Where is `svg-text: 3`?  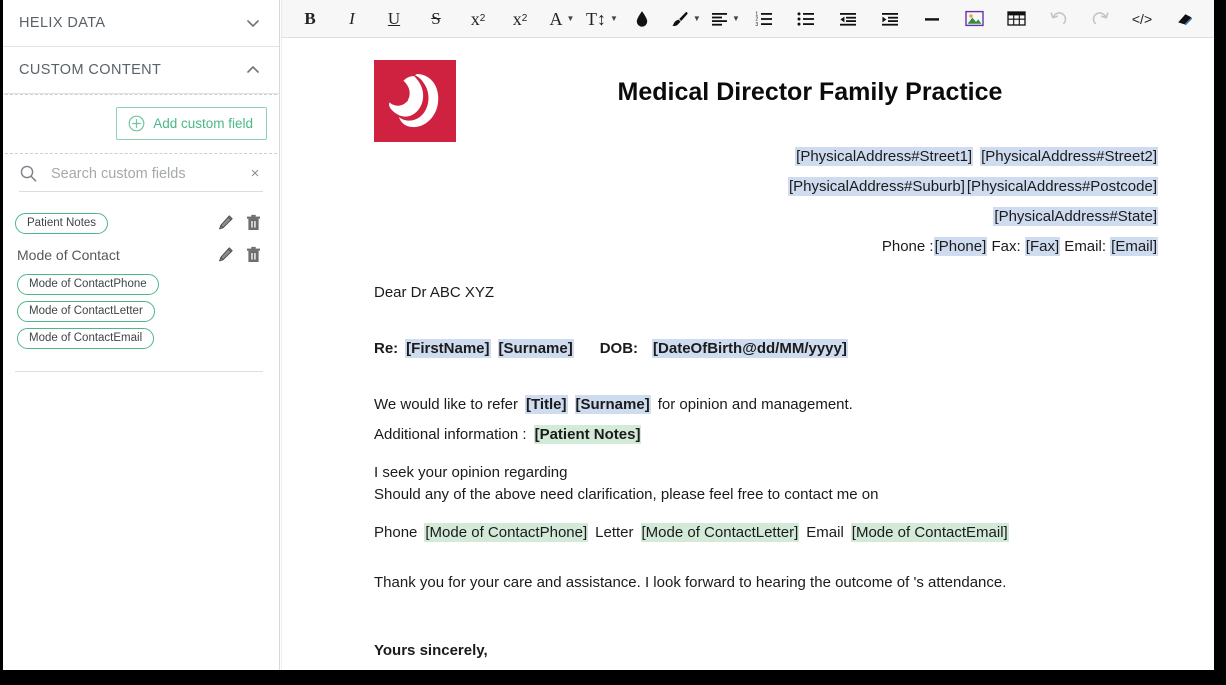
svg-text: 3 is located at coordinates (756, 23).